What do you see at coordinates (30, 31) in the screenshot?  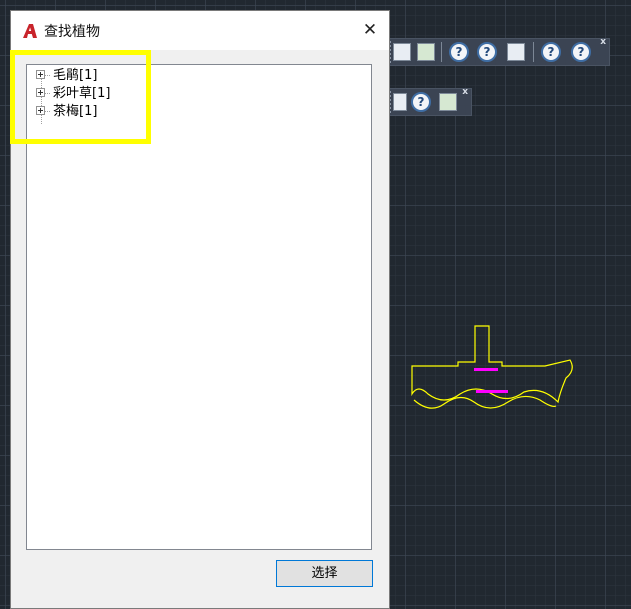 I see `autocad-app-icon` at bounding box center [30, 31].